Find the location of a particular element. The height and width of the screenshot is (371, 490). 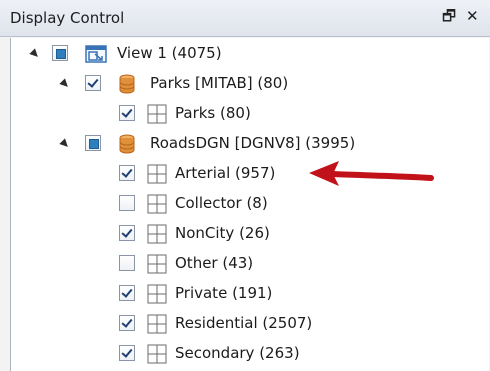

private-checkbox is located at coordinates (127, 293).